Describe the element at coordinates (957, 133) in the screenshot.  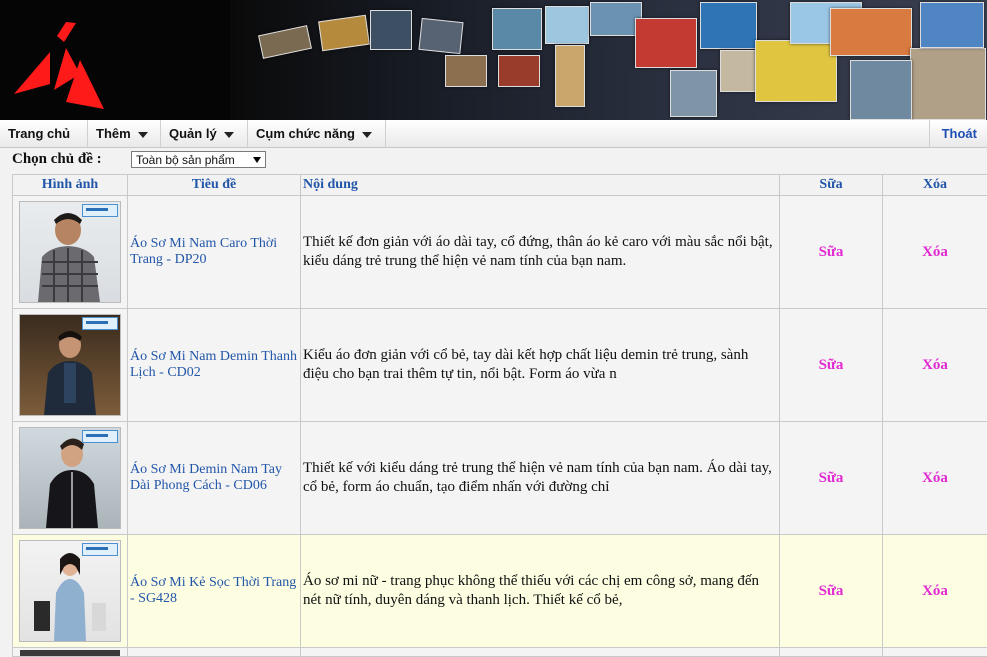
I see `logout-link: Thoát` at that location.